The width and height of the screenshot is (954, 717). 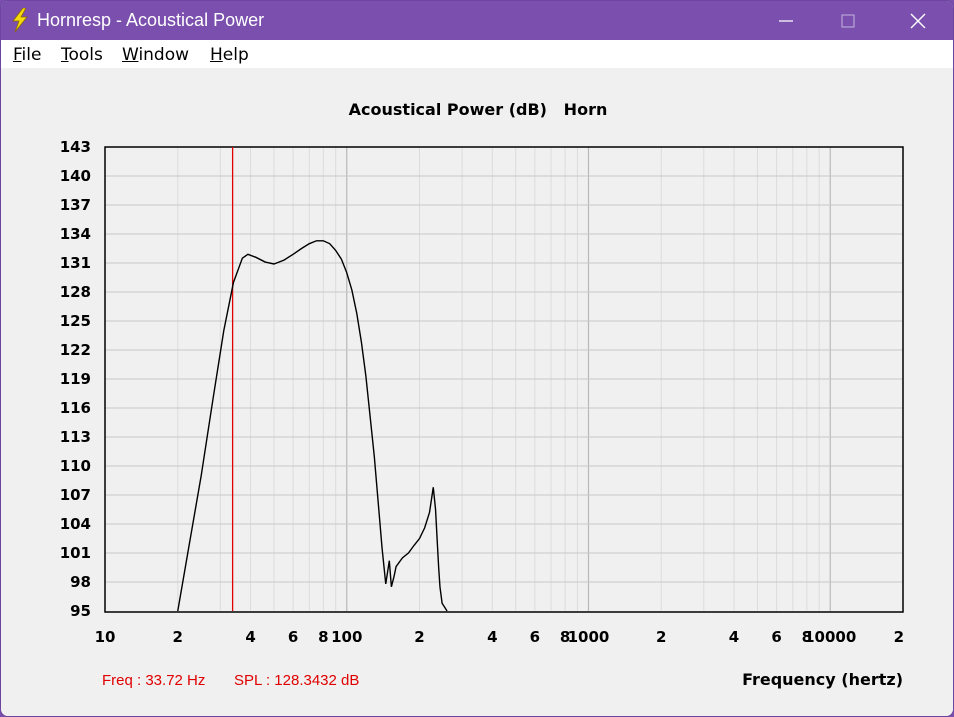 I want to click on minimize-icon, so click(x=786, y=21).